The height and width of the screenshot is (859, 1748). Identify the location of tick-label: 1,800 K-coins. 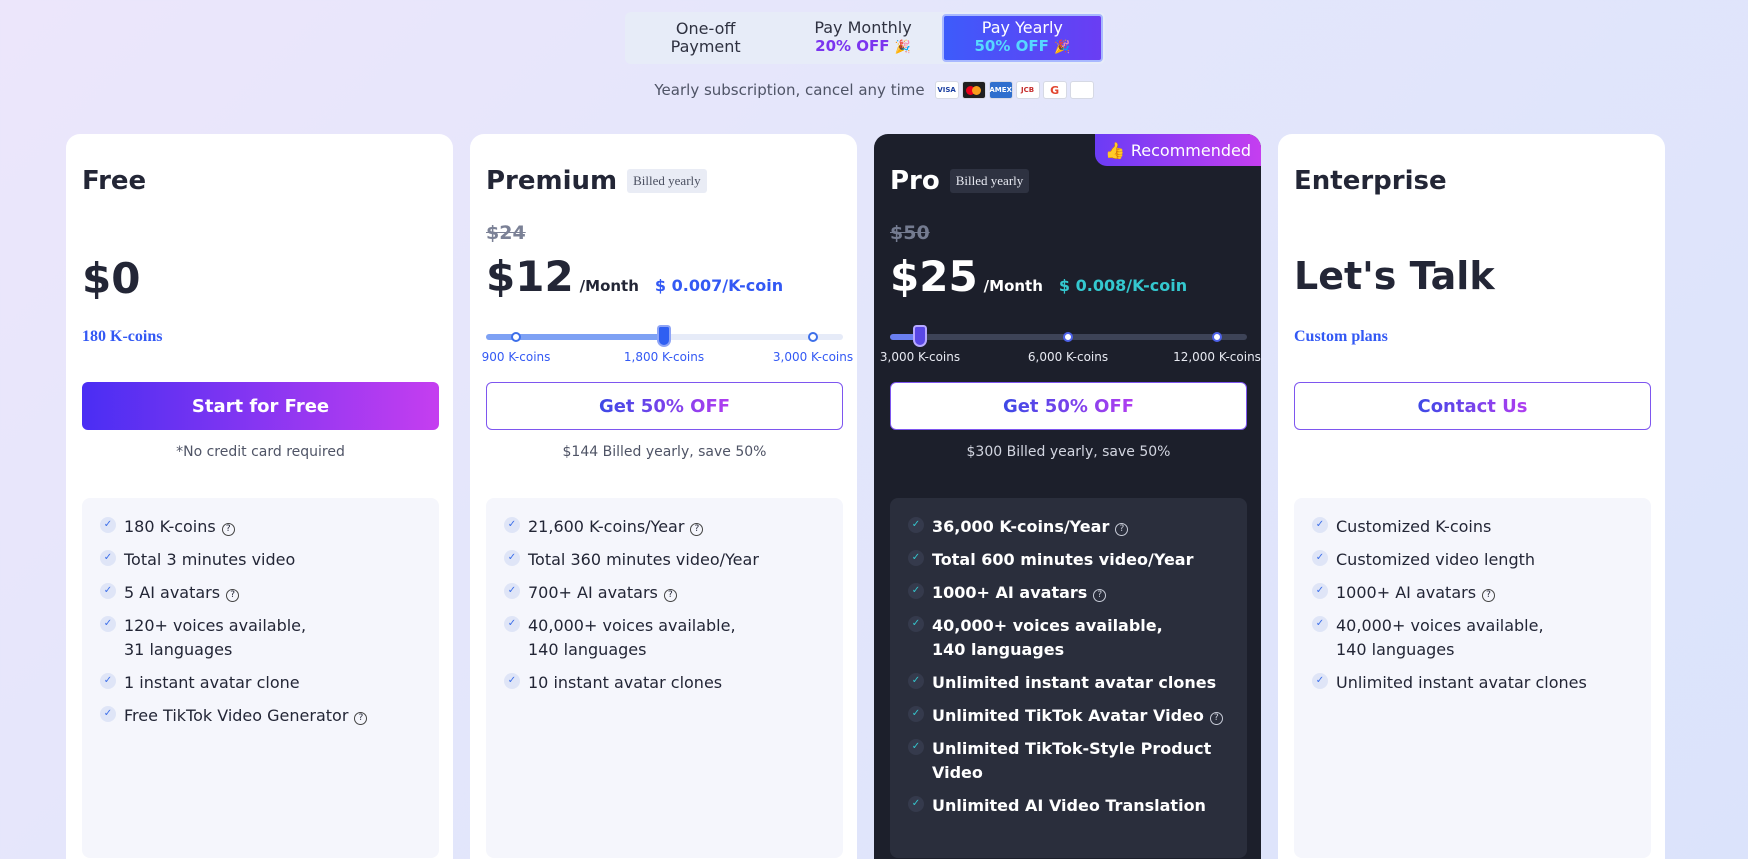
(664, 357).